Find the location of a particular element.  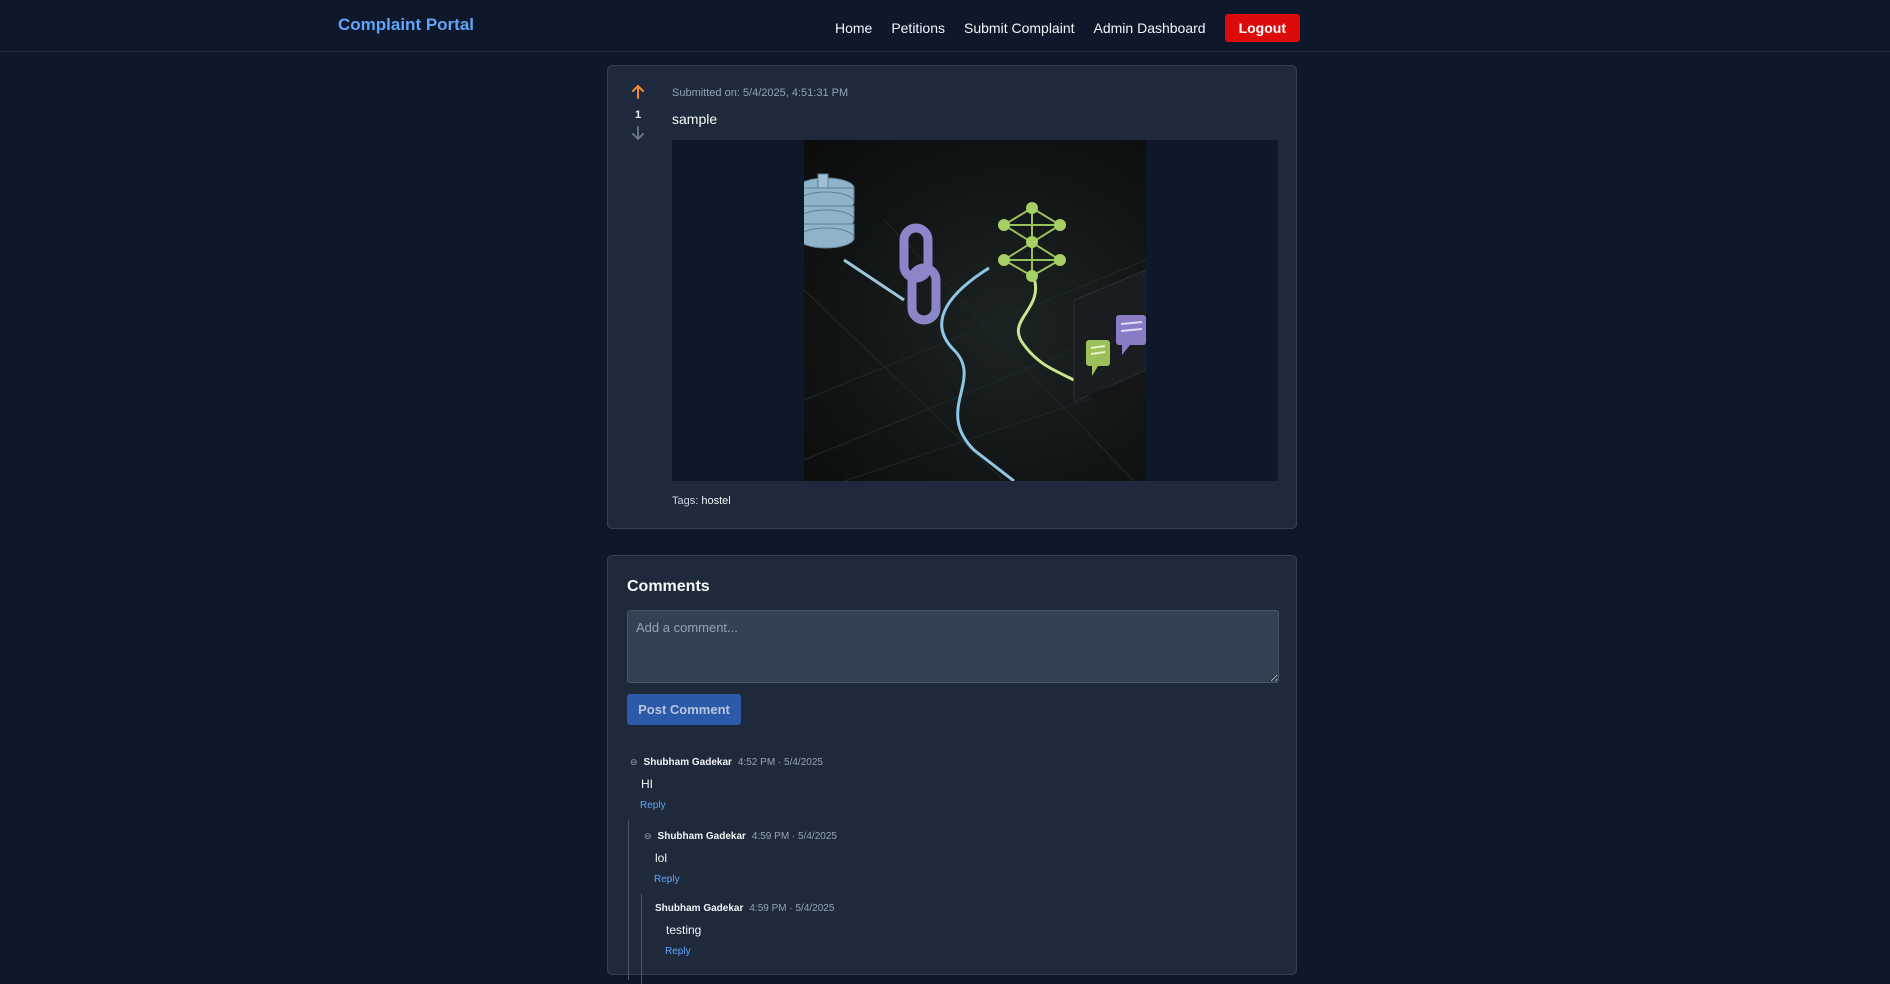

comment-time: 4:52 PM · 5/4/2025 is located at coordinates (780, 762).